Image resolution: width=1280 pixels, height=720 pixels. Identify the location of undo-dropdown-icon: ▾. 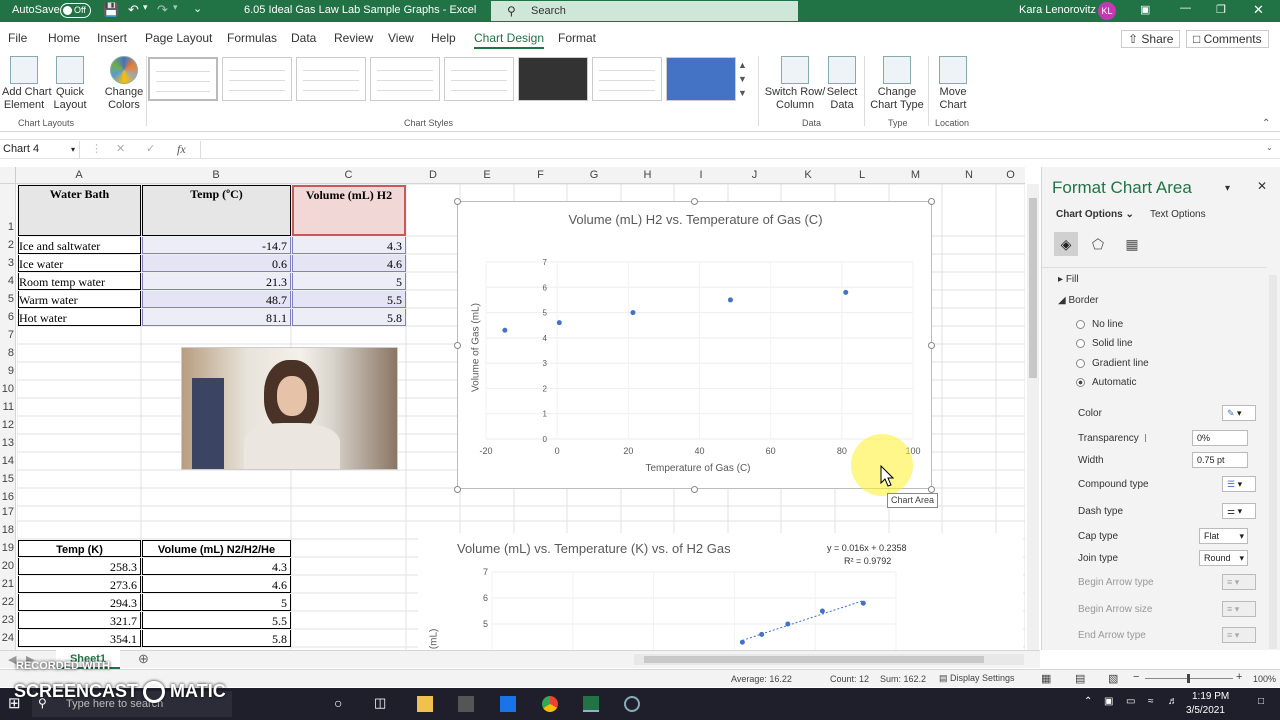
(145, 7).